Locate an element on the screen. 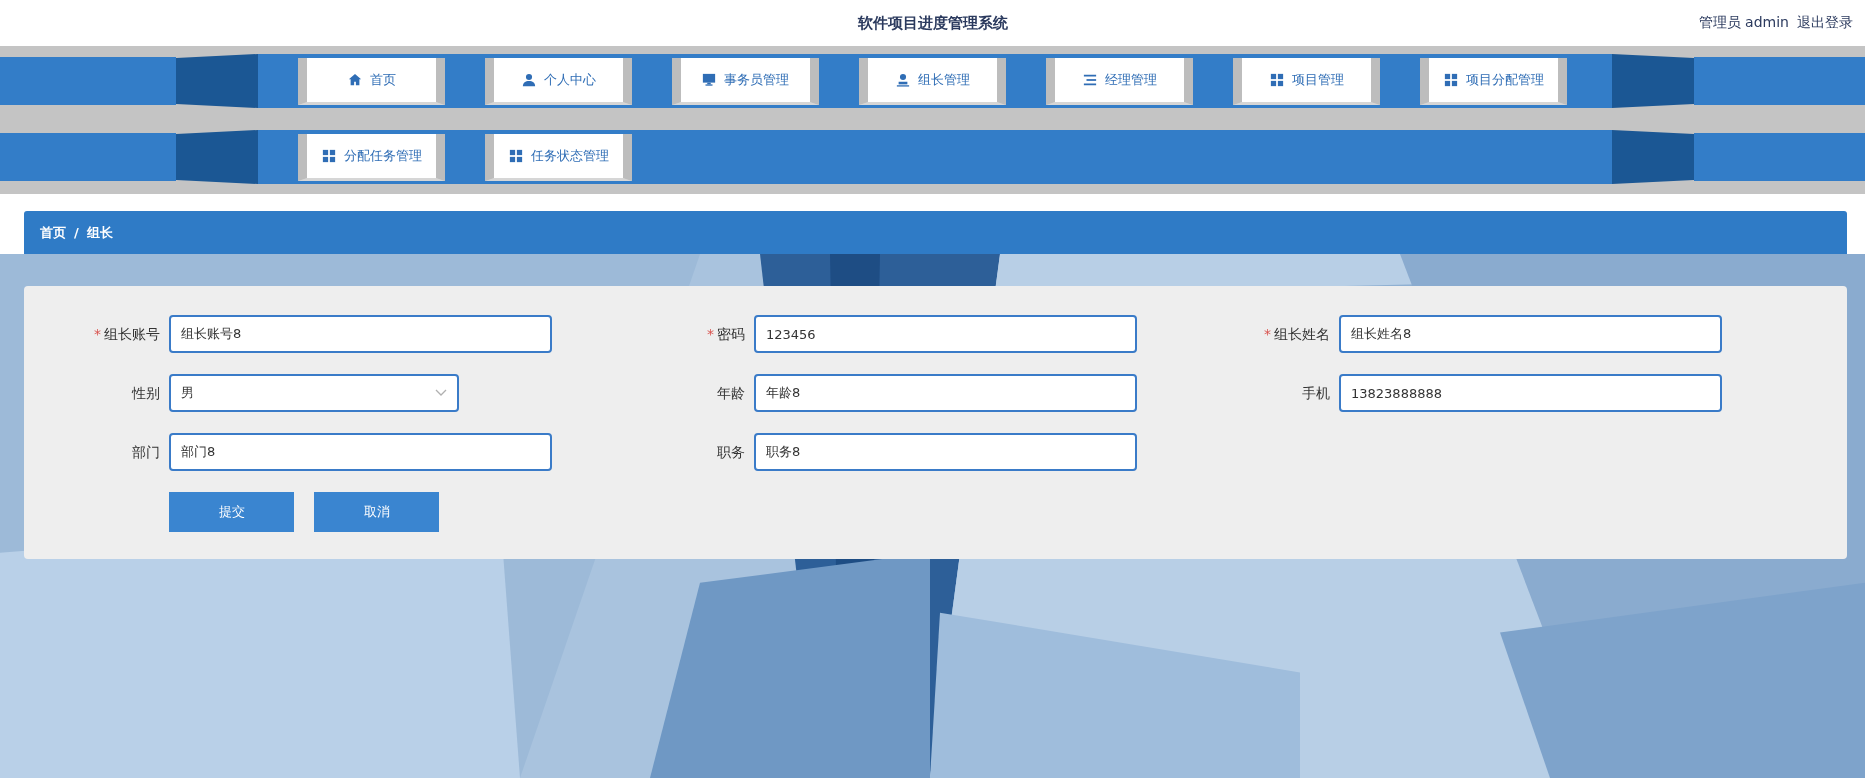 The image size is (1865, 779). stamp-icon is located at coordinates (902, 80).